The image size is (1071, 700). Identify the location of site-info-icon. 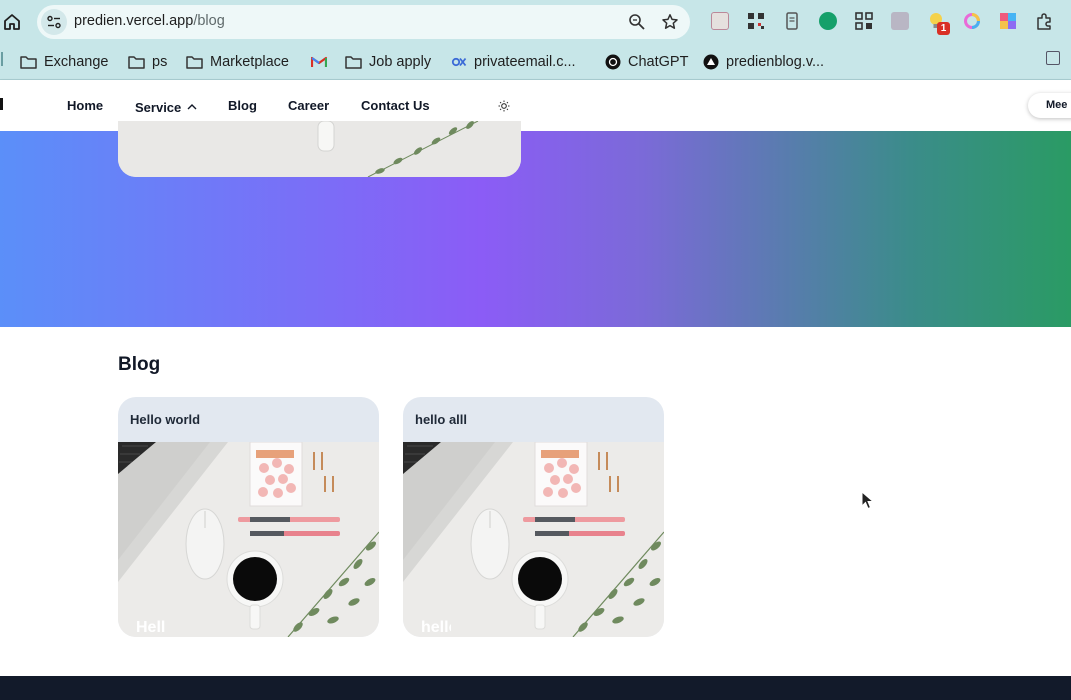
(54, 22).